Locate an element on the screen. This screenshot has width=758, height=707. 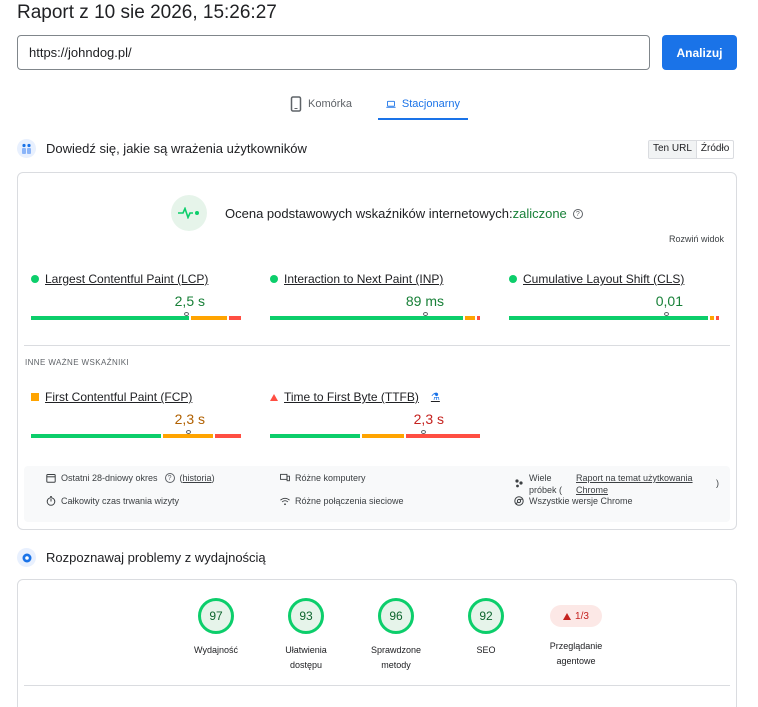
score-performance-value: 97 is located at coordinates (216, 616).